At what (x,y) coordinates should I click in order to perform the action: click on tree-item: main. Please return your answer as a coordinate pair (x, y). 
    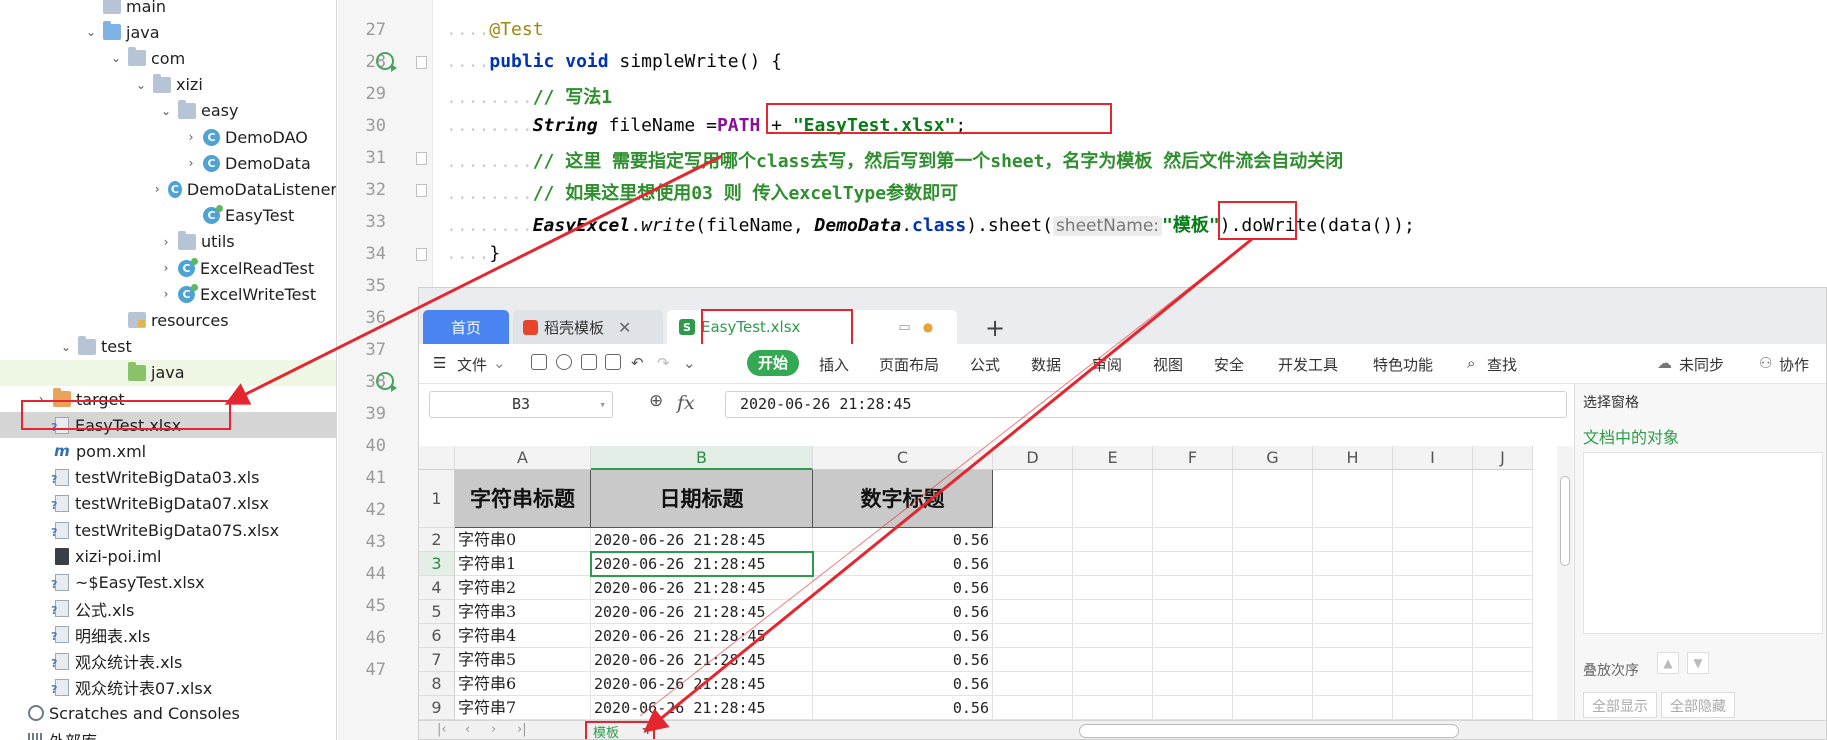
    Looking at the image, I should click on (168, 9).